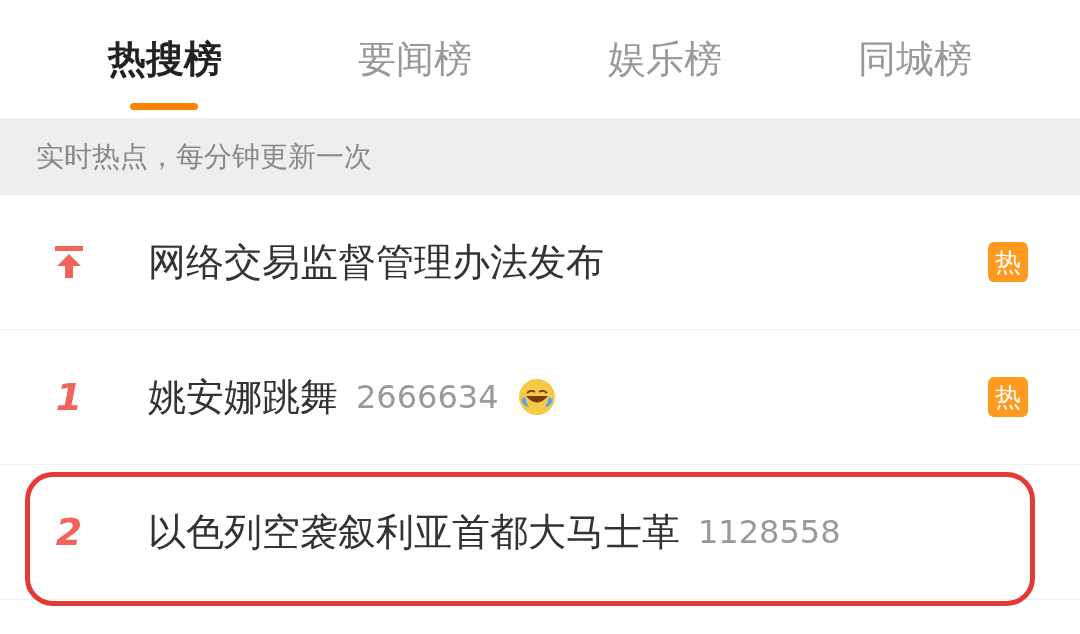 The width and height of the screenshot is (1080, 634). I want to click on heat-count: 2666634, so click(427, 397).